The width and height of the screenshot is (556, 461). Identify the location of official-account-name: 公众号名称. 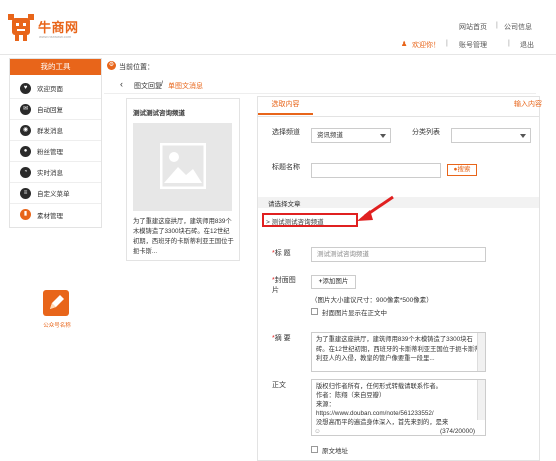
(57, 326).